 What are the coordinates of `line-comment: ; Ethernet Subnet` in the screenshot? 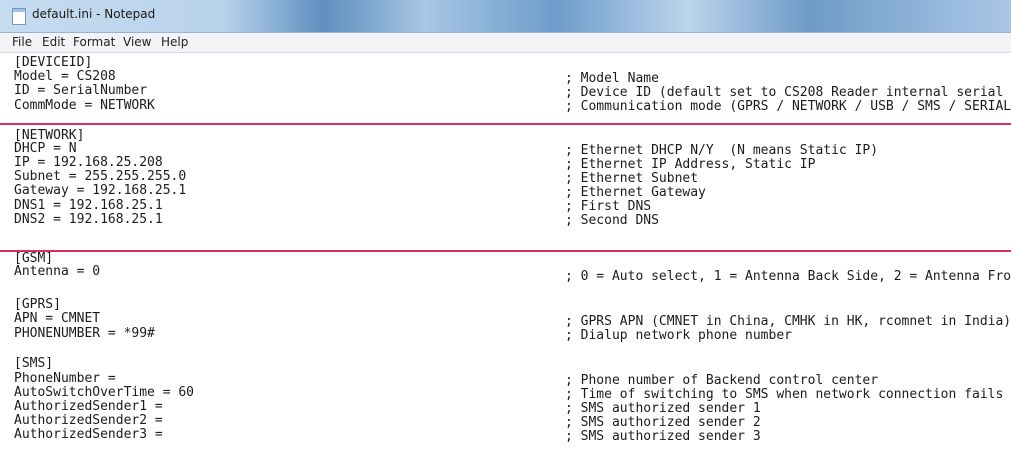 It's located at (632, 178).